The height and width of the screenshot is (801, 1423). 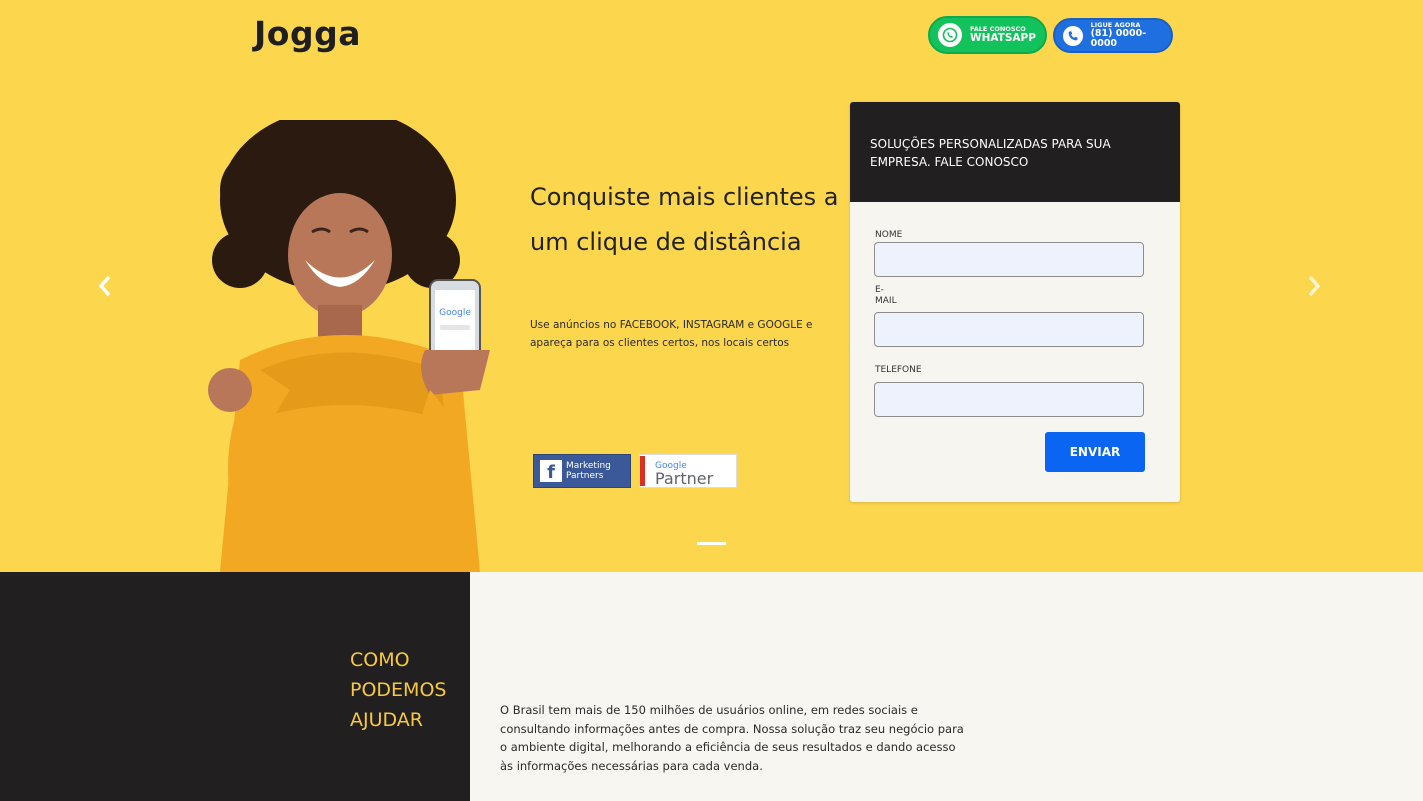 I want to click on hero-woman-image: Google, so click(x=349, y=346).